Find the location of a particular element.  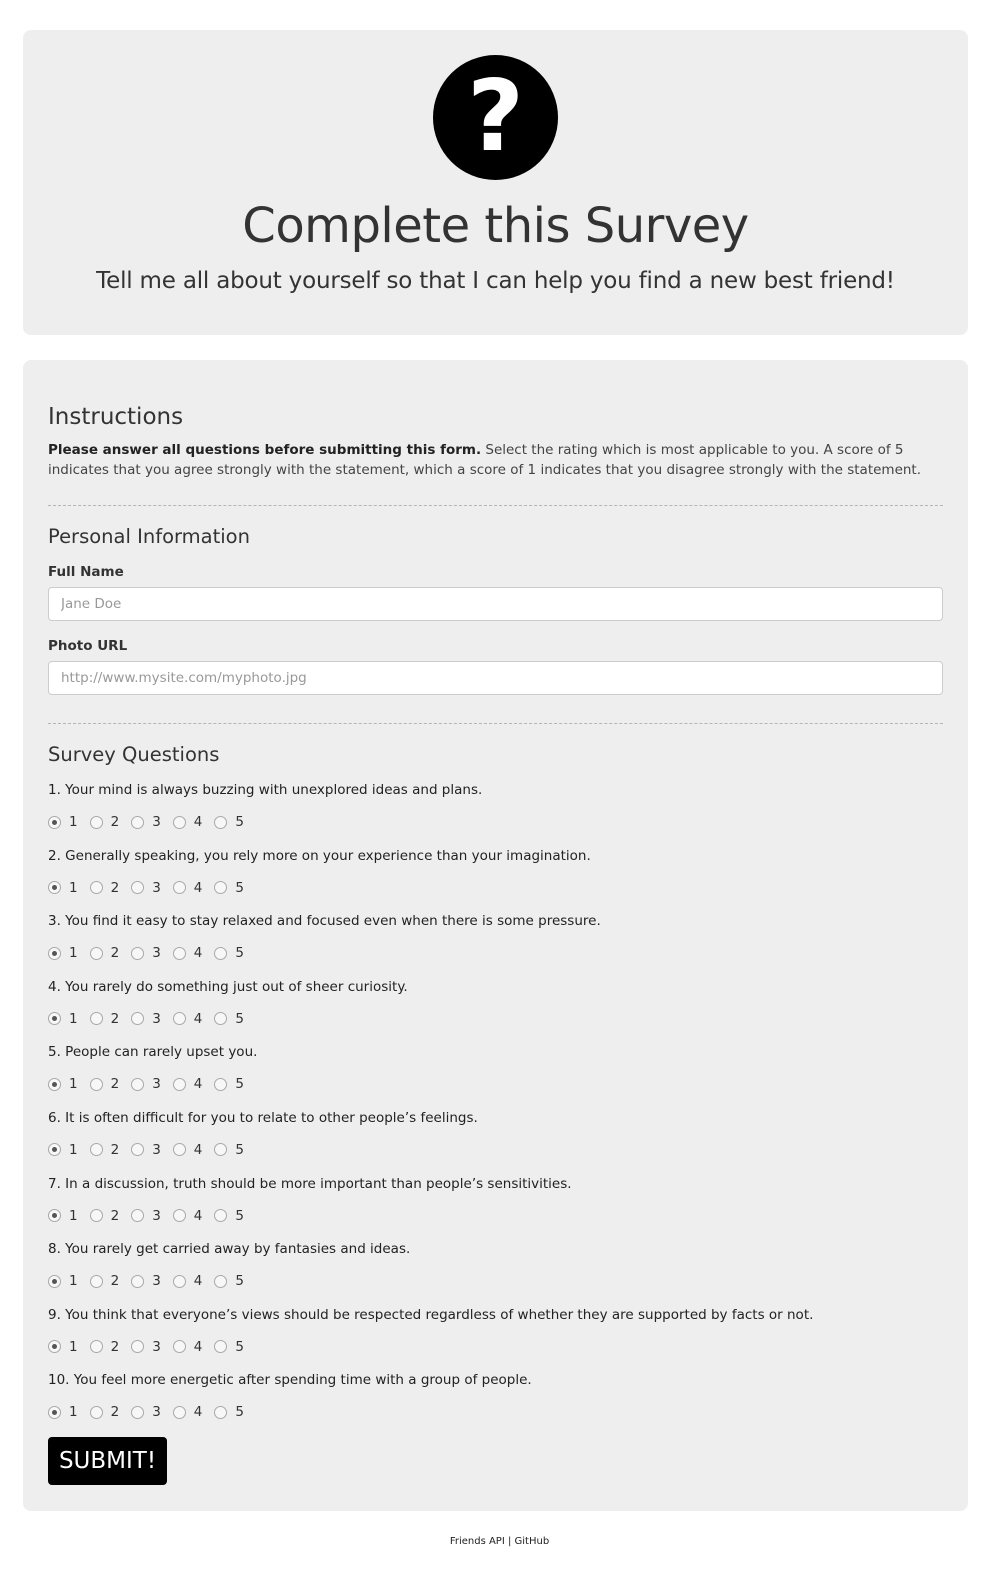

github-link: GitHub is located at coordinates (532, 1541).